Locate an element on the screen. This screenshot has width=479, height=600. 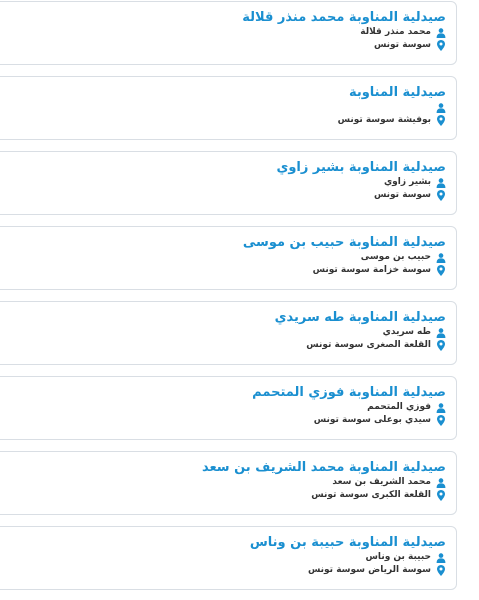
address-row: القلعة الكبرى سوسة تونس is located at coordinates (223, 495).